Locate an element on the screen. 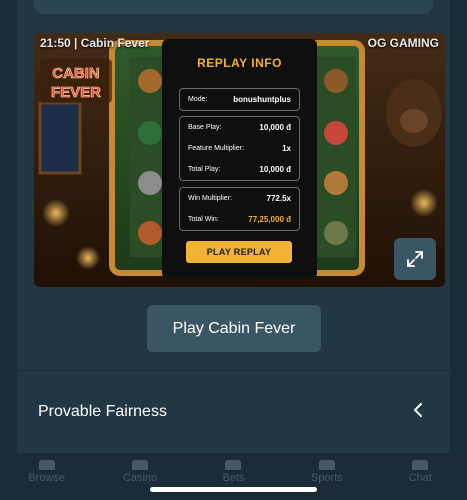 This screenshot has height=500, width=467. nav-casino: Casino is located at coordinates (140, 472).